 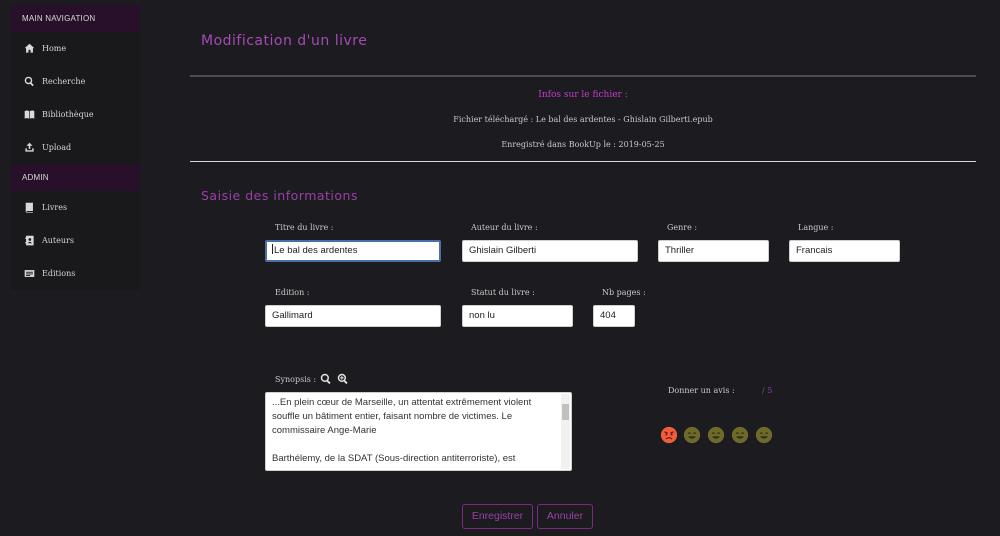 What do you see at coordinates (304, 227) in the screenshot?
I see `title-label: Titre du livre :` at bounding box center [304, 227].